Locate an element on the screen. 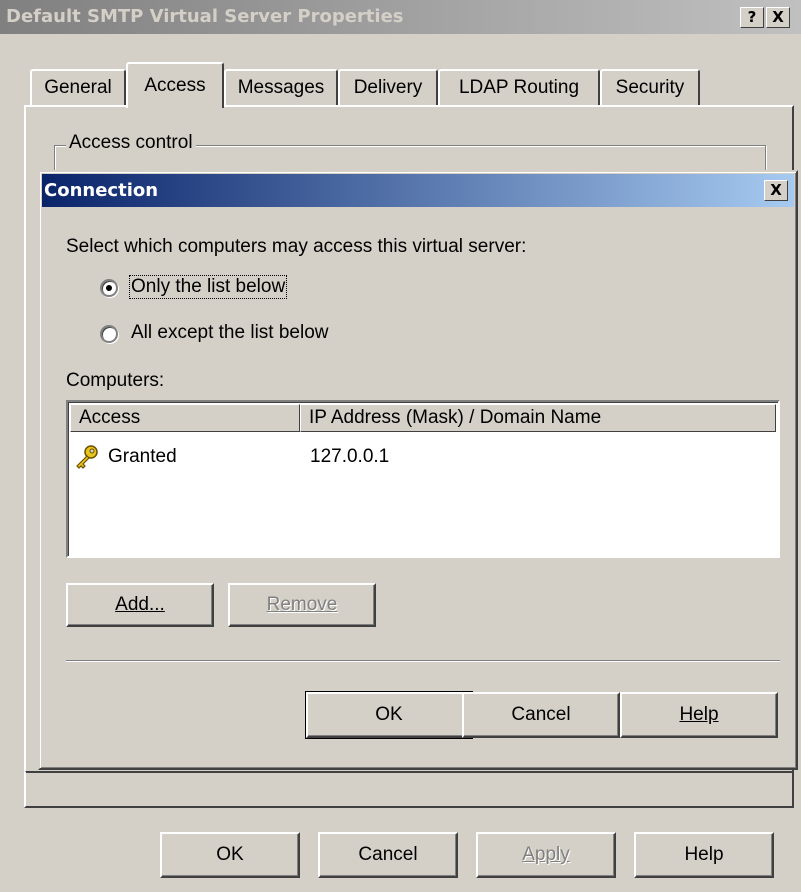 The image size is (801, 892). row-address-value: 127.0.0.1 is located at coordinates (350, 456).